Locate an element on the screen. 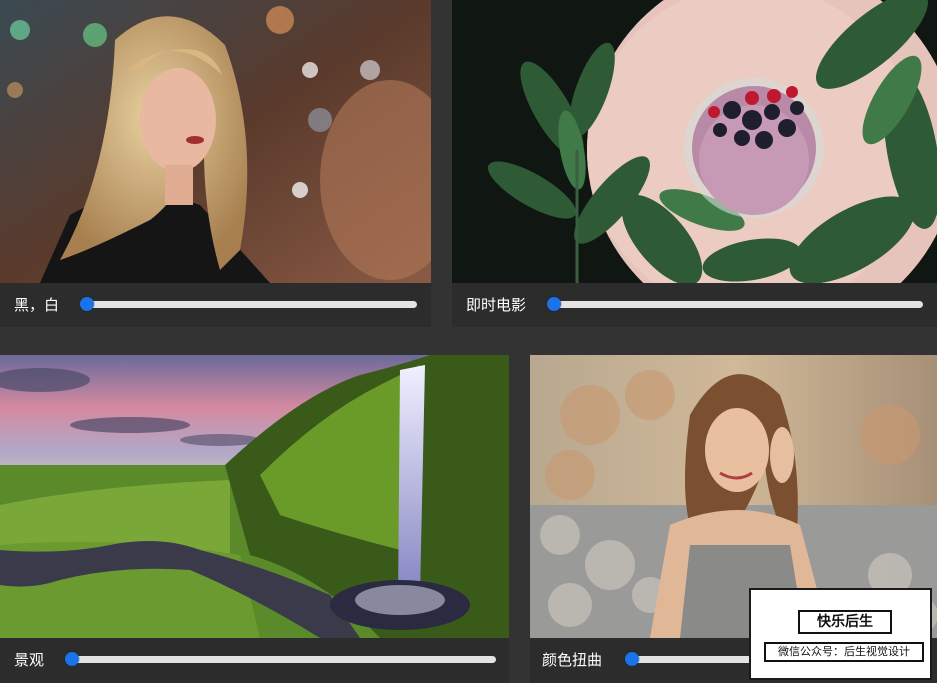 This screenshot has width=937, height=683. watermark-title: 快乐后生 is located at coordinates (845, 622).